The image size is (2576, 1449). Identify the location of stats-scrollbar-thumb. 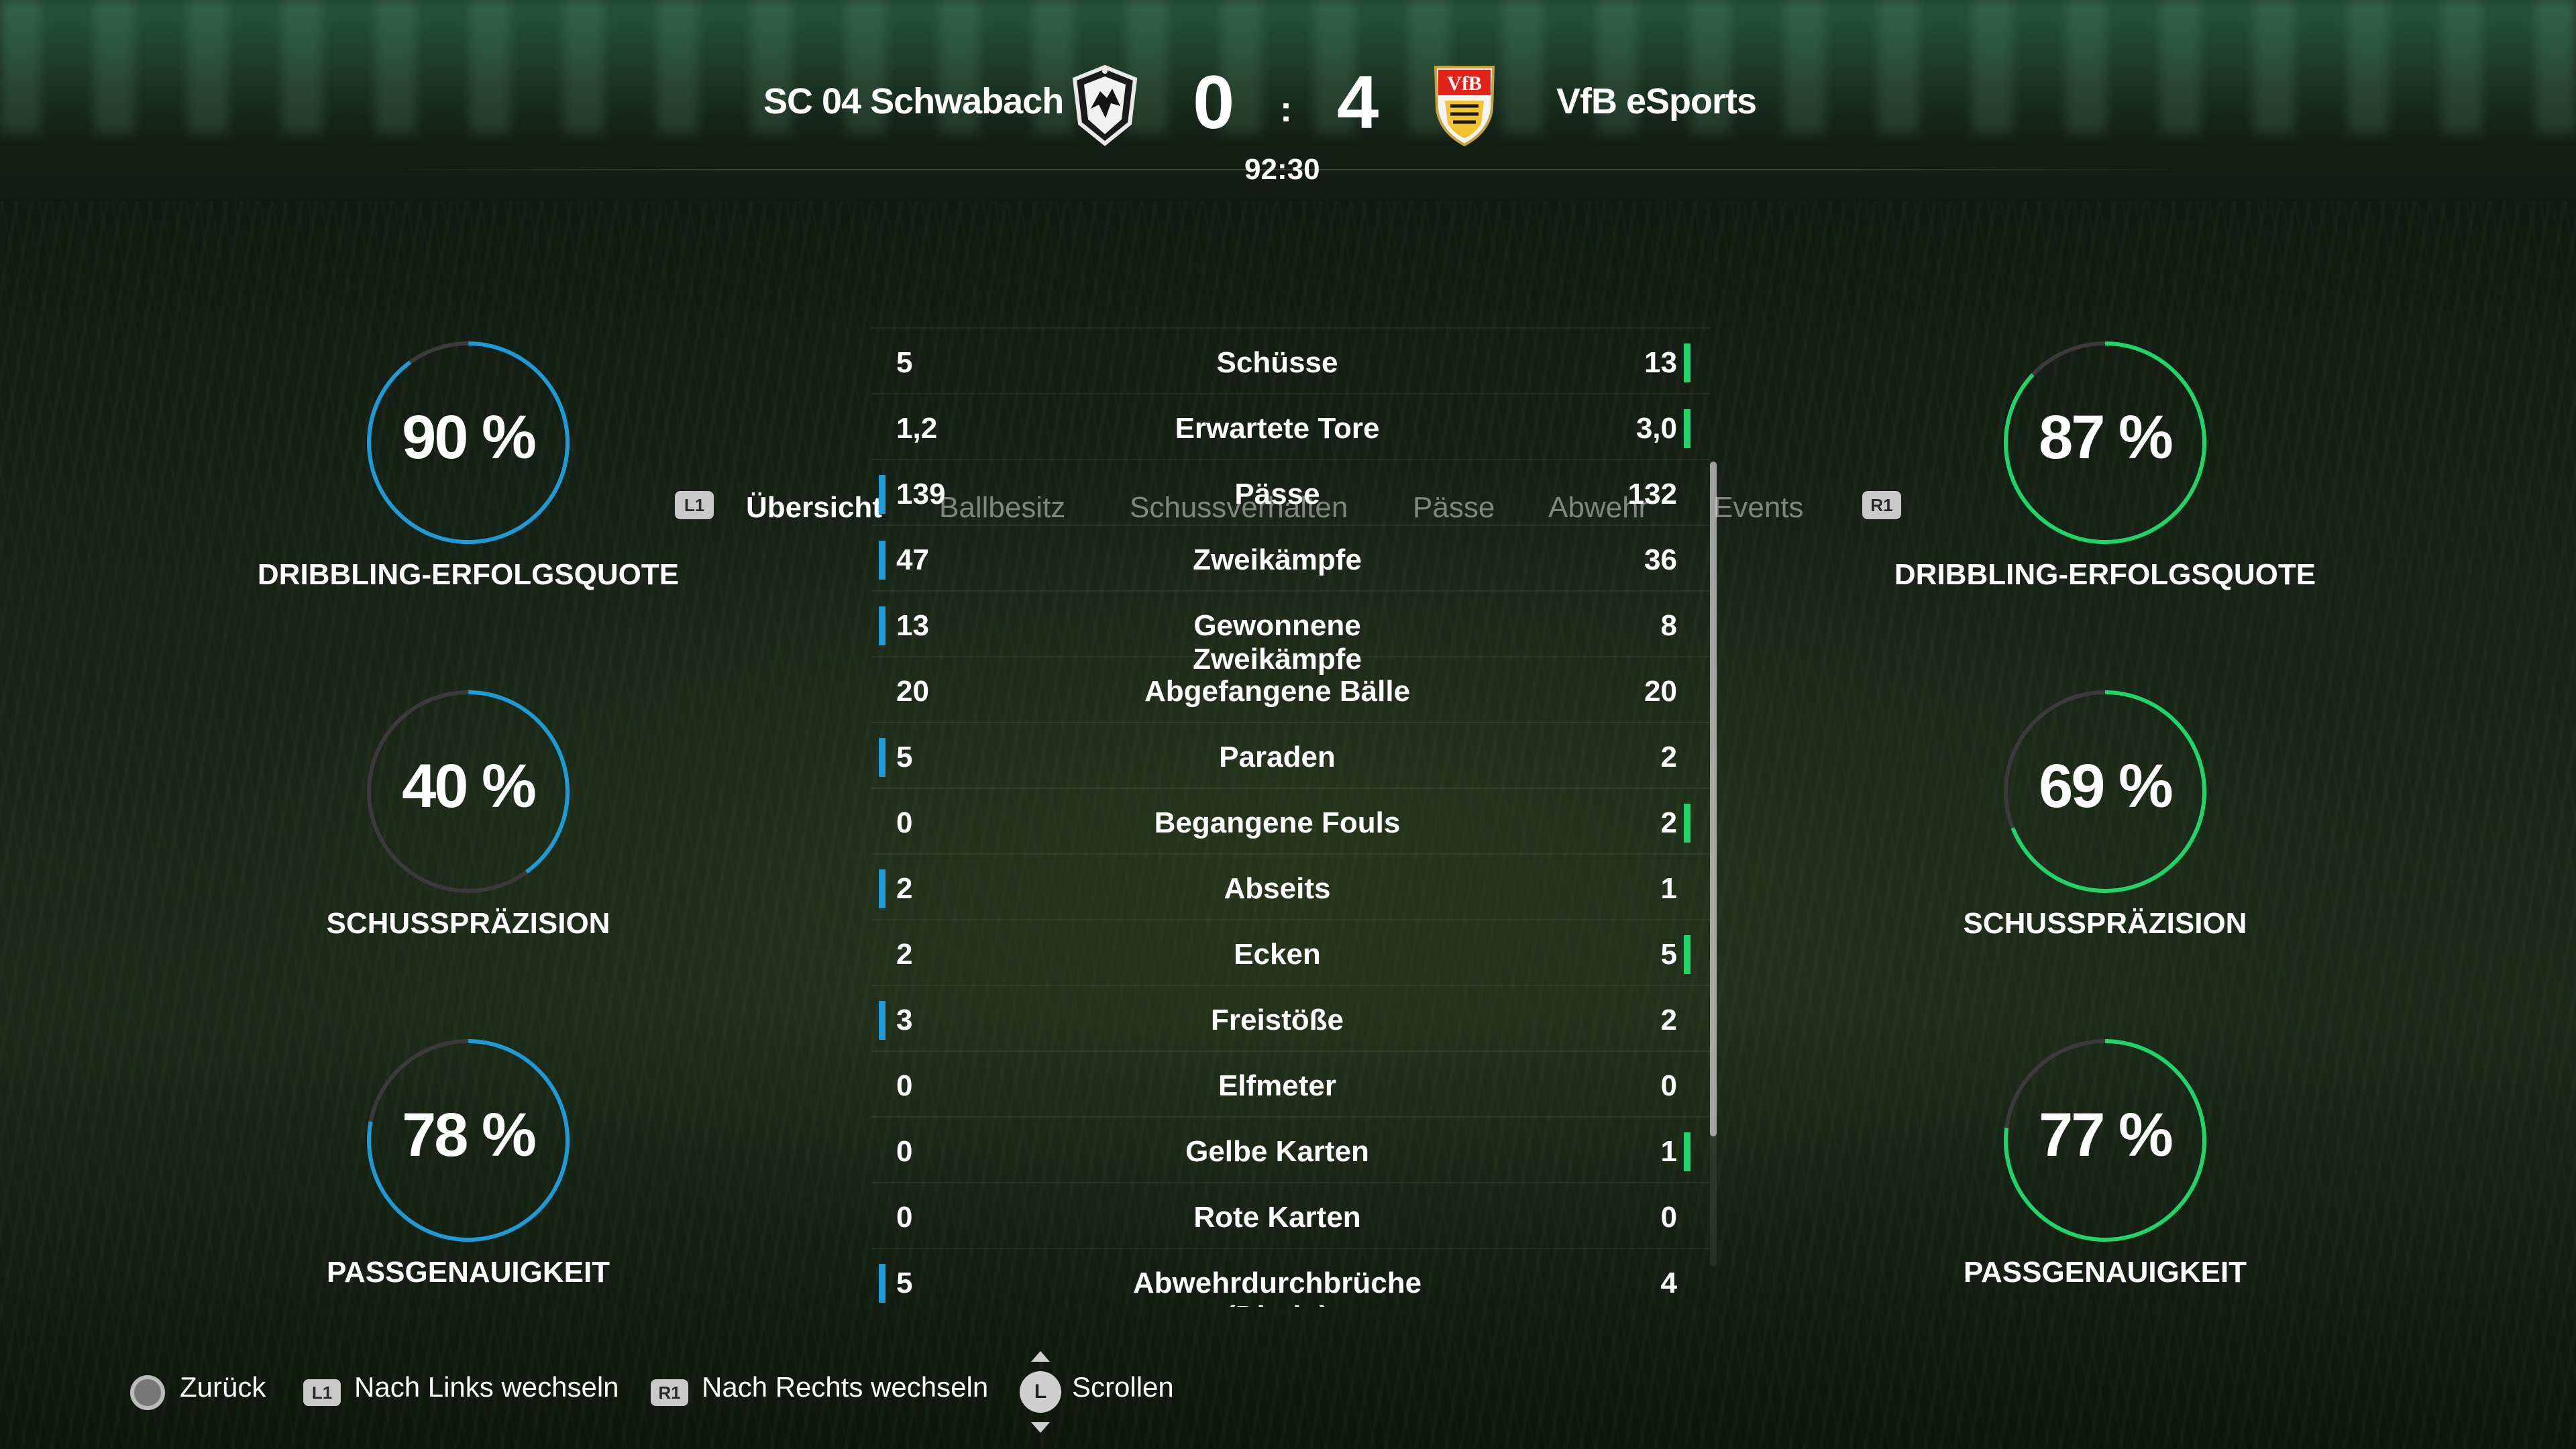
(1713, 799).